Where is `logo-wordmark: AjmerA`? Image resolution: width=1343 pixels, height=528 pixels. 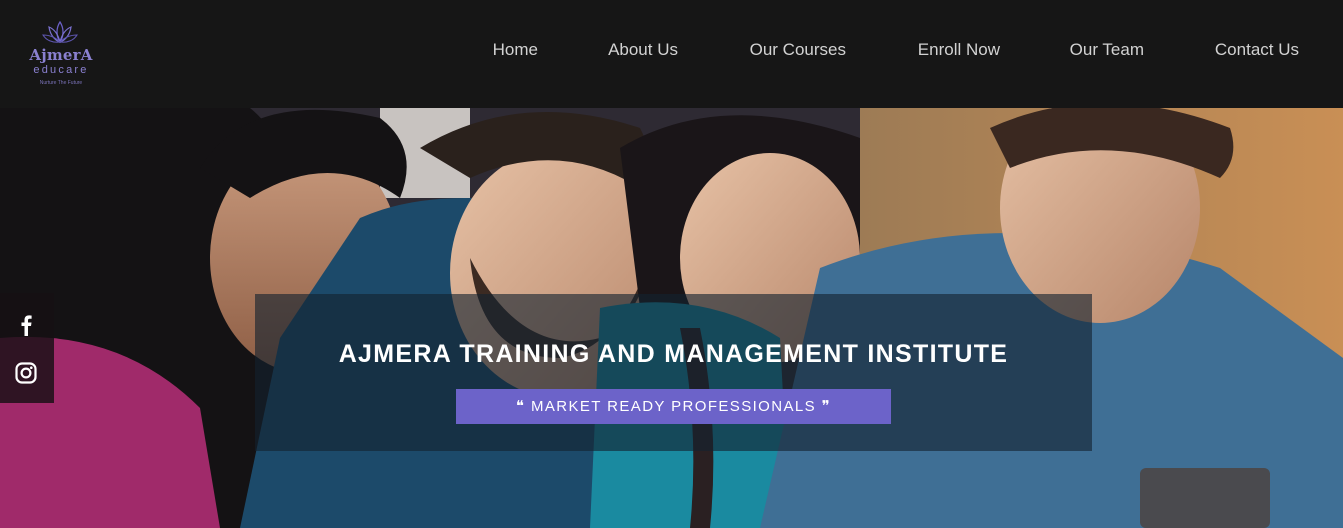
logo-wordmark: AjmerA is located at coordinates (61, 55).